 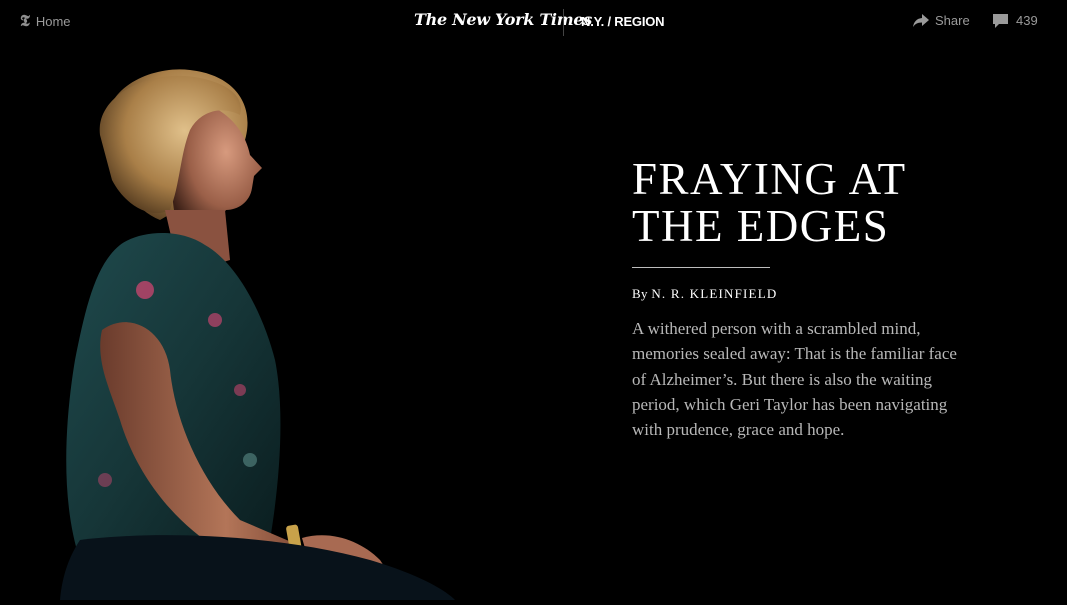 I want to click on section-link: N.Y. / REGION, so click(x=623, y=21).